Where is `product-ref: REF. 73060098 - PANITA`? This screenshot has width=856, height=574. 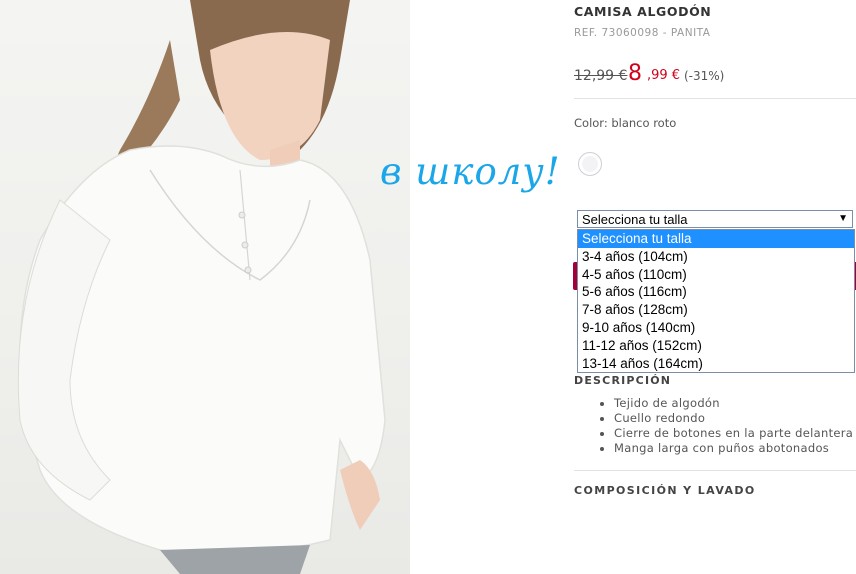
product-ref: REF. 73060098 - PANITA is located at coordinates (642, 33).